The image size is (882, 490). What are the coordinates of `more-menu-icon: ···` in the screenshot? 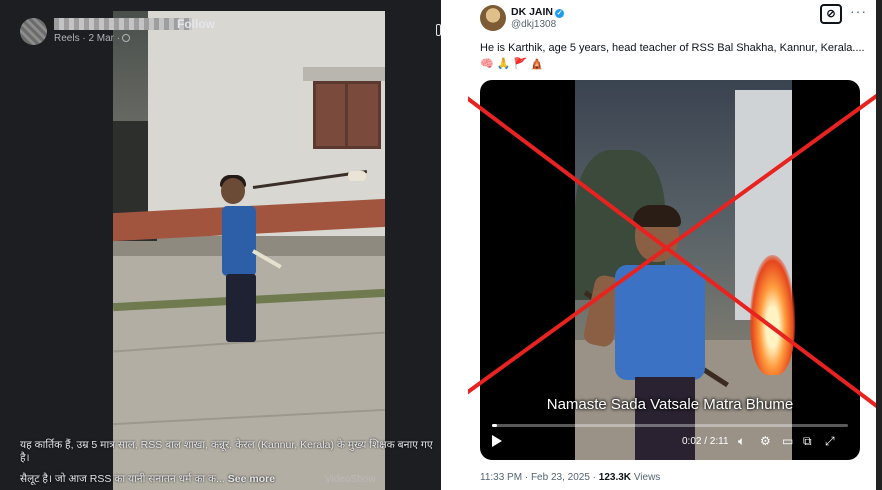 It's located at (858, 11).